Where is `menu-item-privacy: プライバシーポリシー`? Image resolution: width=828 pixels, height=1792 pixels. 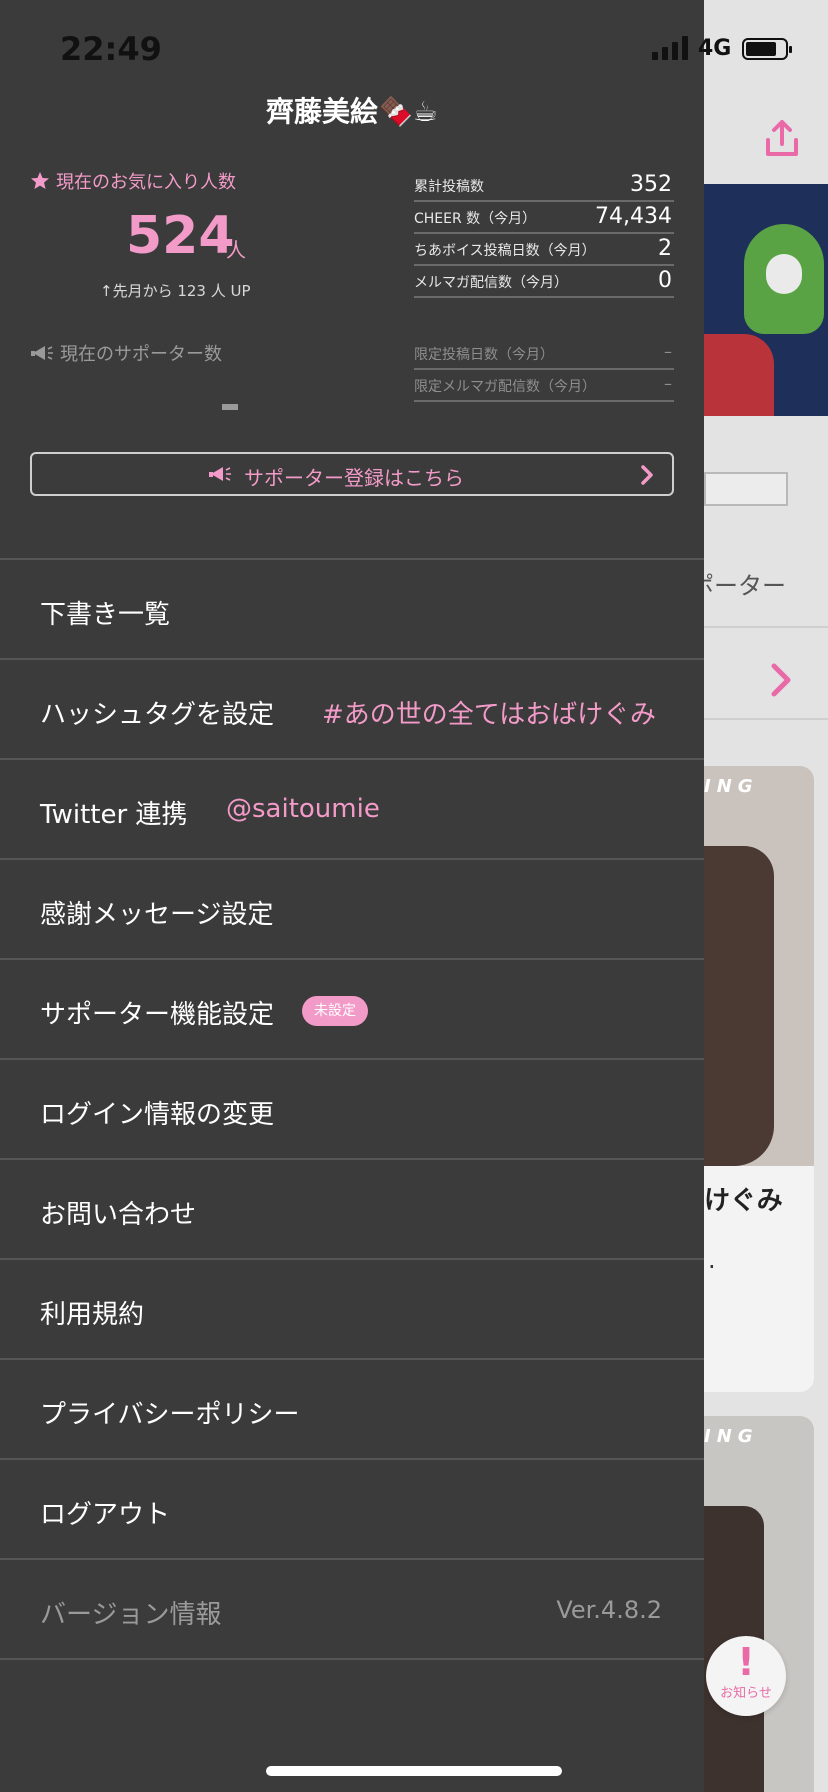
menu-item-privacy: プライバシーポリシー is located at coordinates (352, 1410).